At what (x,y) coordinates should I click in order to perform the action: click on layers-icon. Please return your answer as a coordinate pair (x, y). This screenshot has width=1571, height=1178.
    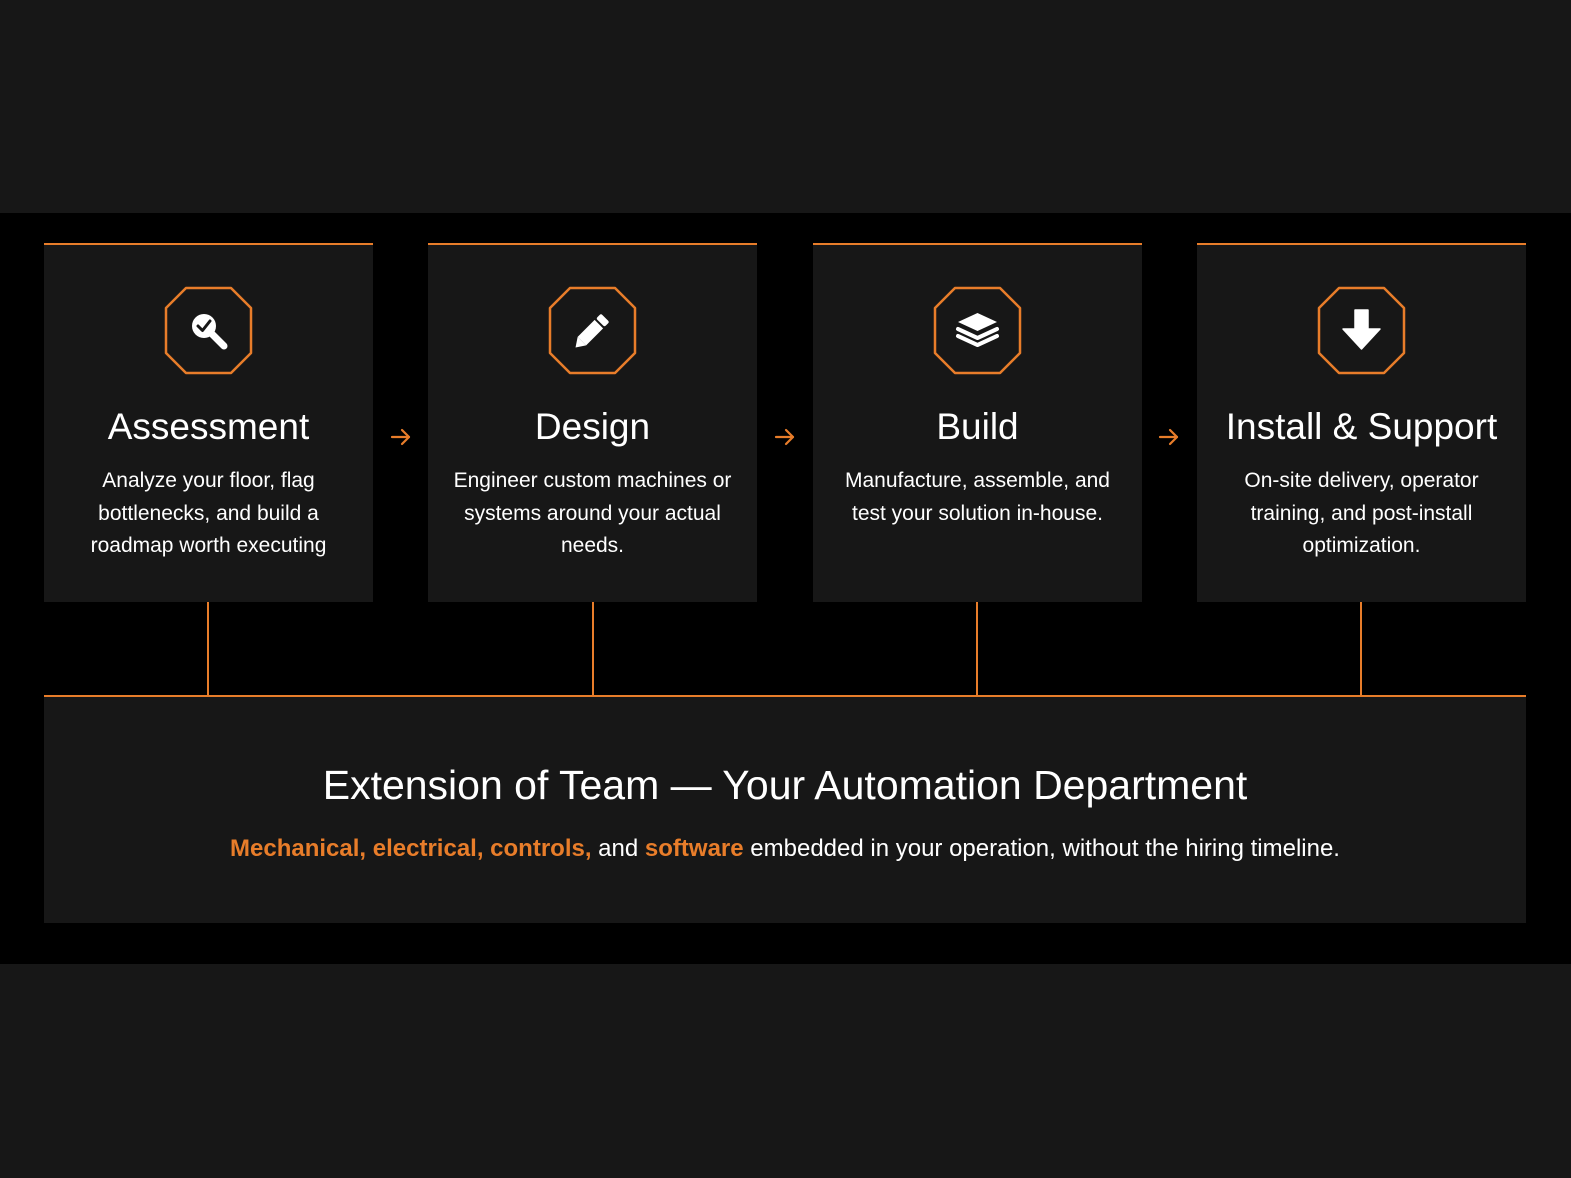
    Looking at the image, I should click on (977, 330).